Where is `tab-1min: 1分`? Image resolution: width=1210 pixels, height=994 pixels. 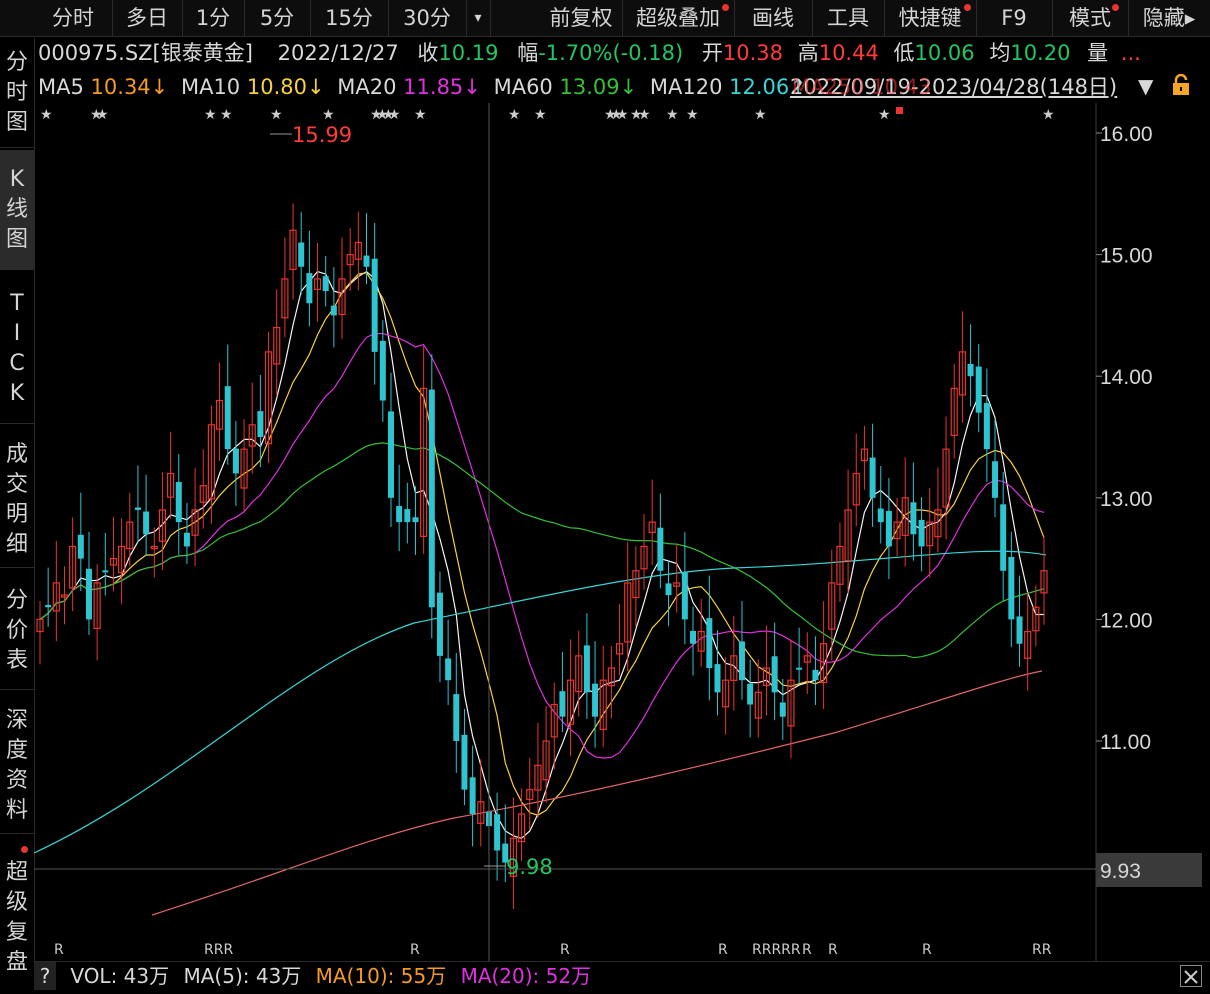
tab-1min: 1分 is located at coordinates (213, 18).